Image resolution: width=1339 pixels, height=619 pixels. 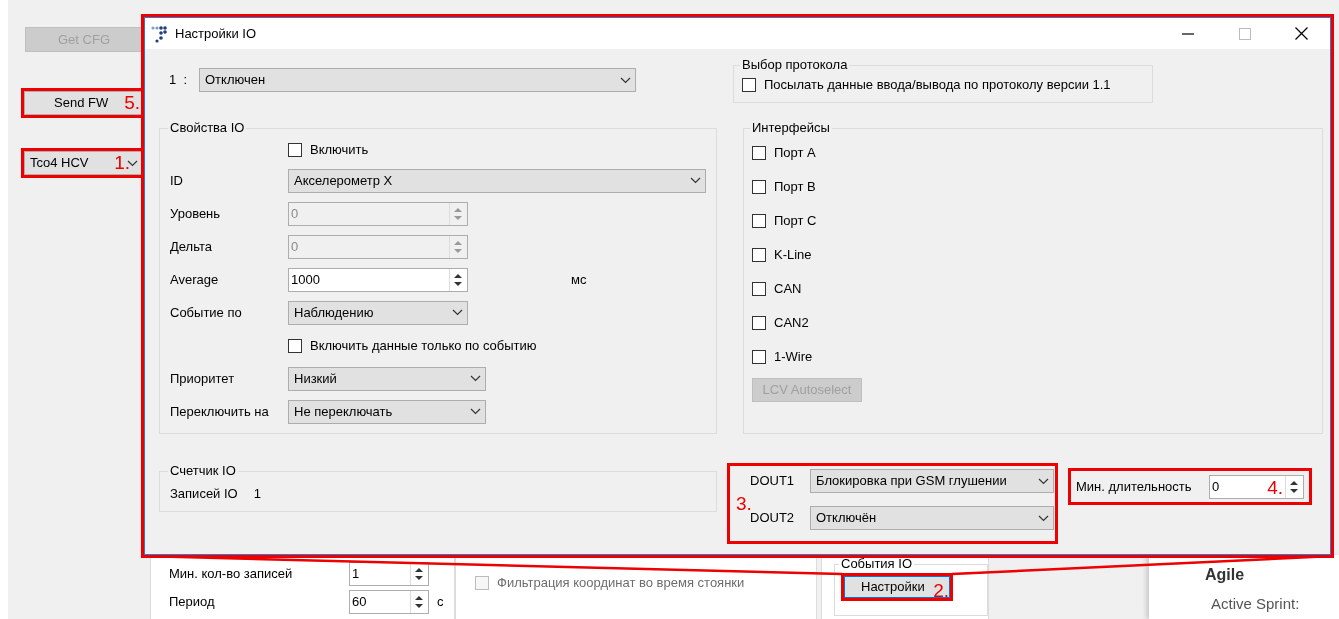 I want to click on spin-field: 1000, so click(x=378, y=279).